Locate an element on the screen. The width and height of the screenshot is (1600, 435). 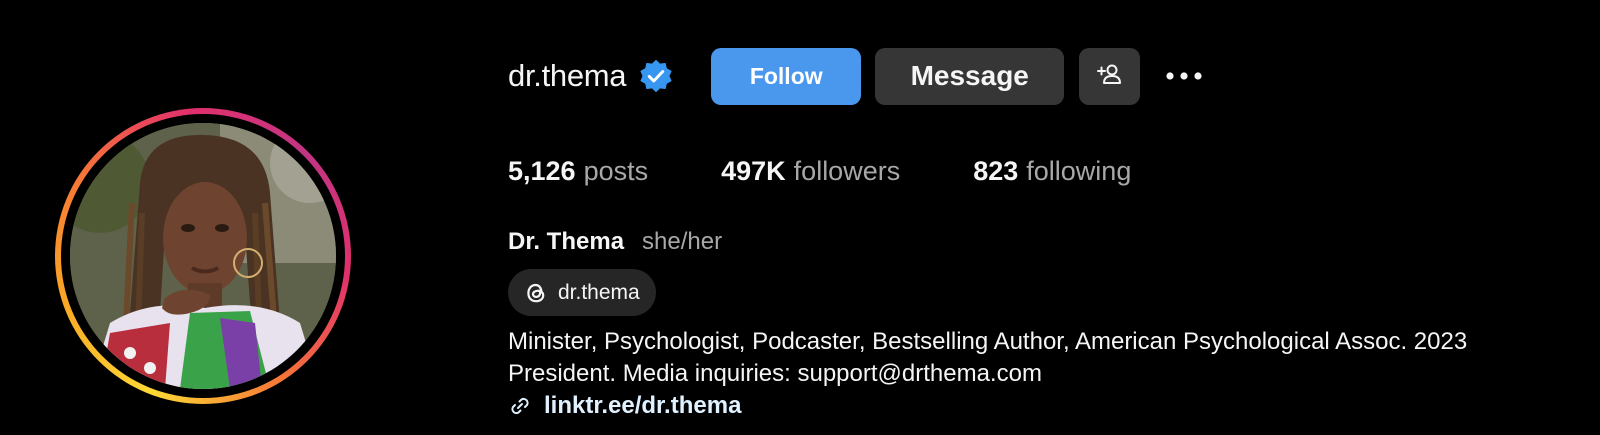
profile-external-link: linktr.ee/dr.thema is located at coordinates (624, 406).